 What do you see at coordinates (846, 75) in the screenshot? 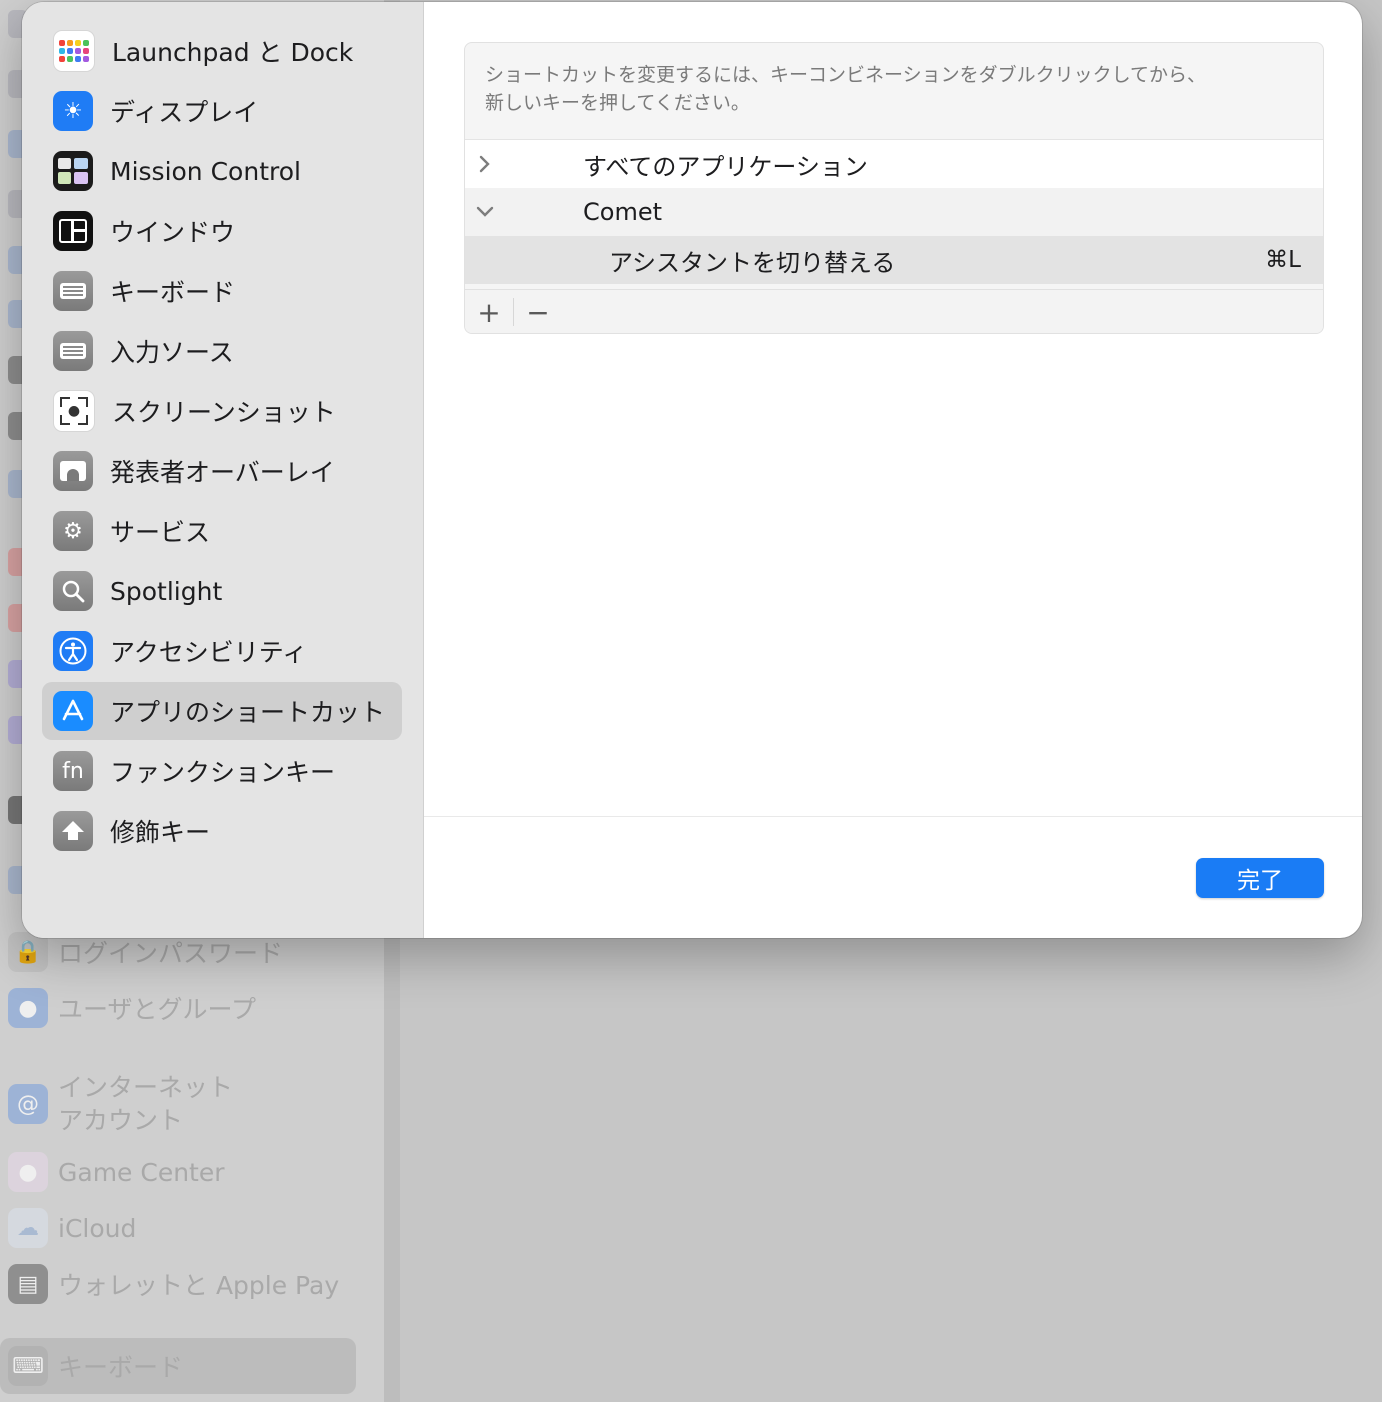
I see `instructions-line: ショートカットを変更するには、キーコンビネーションをダブルクリックしてから、` at bounding box center [846, 75].